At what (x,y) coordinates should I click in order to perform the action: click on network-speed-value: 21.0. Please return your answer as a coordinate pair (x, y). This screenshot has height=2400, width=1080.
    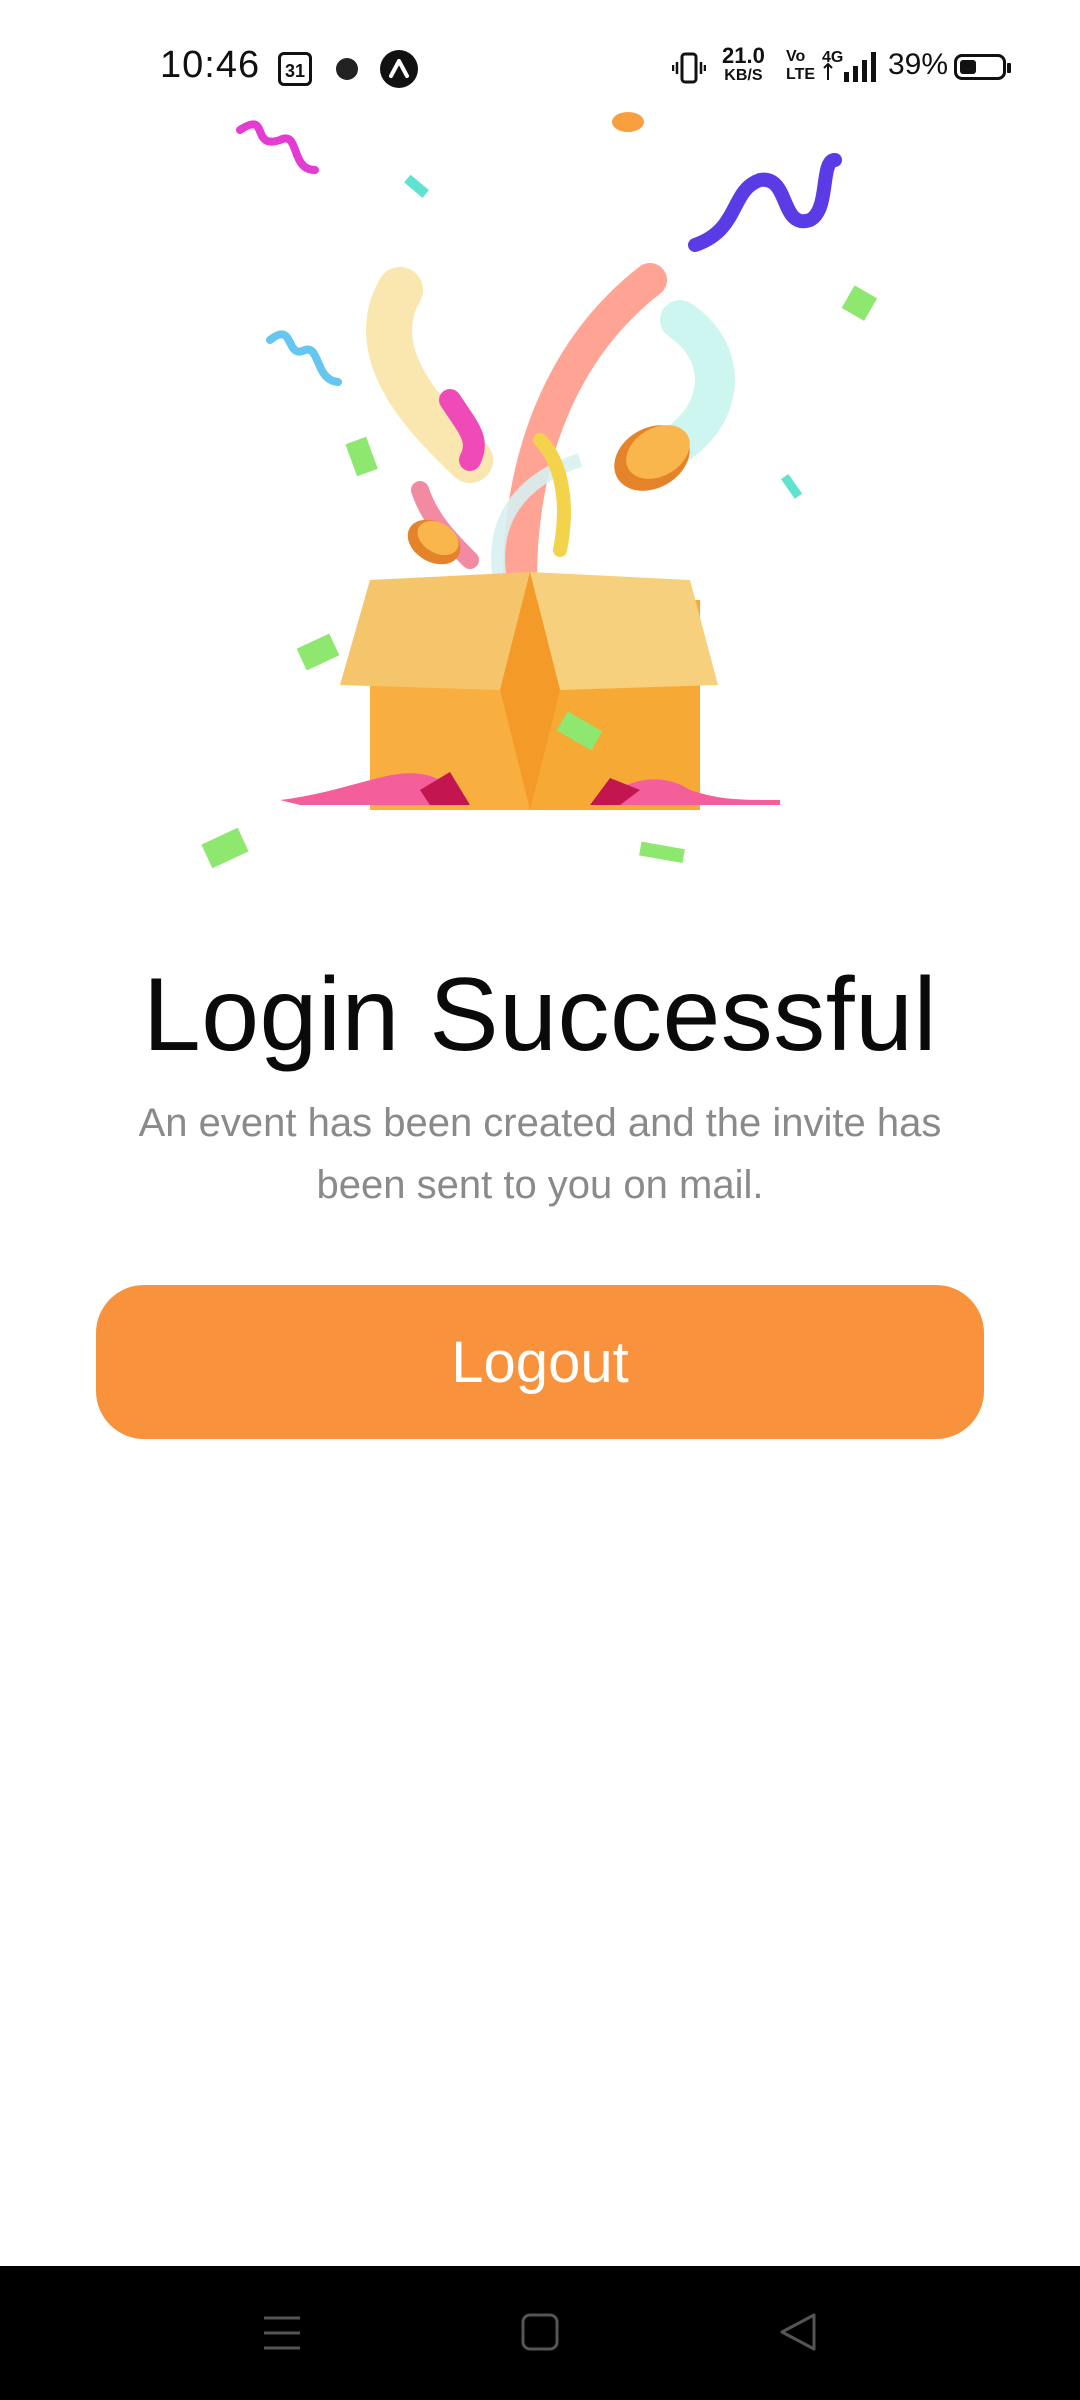
    Looking at the image, I should click on (743, 55).